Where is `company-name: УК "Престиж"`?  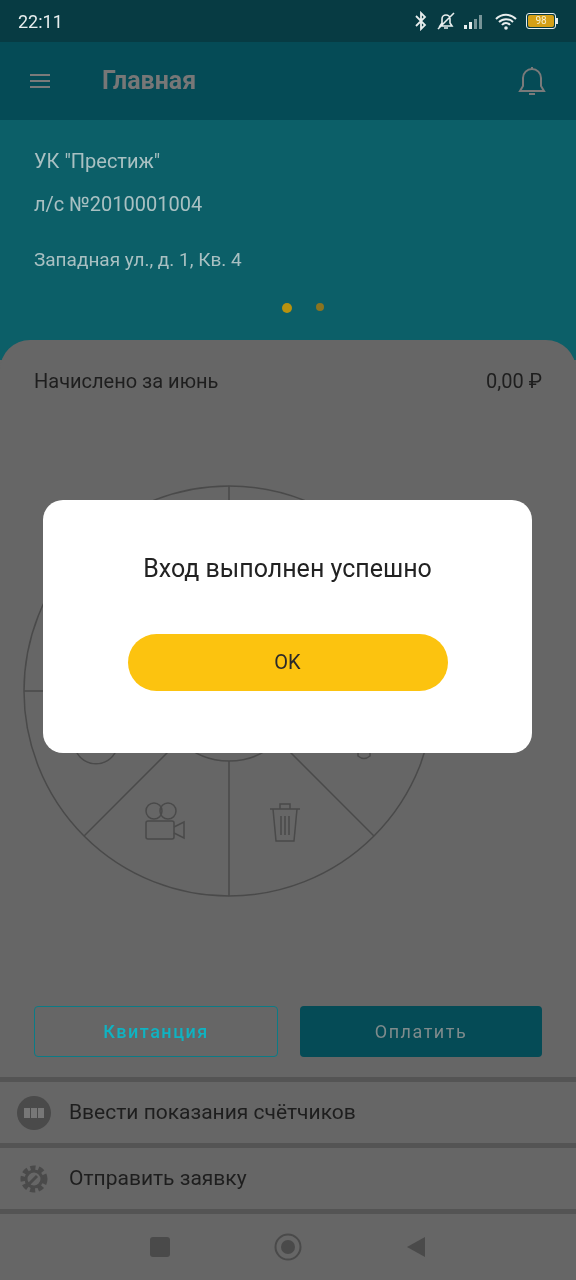 company-name: УК "Престиж" is located at coordinates (98, 161).